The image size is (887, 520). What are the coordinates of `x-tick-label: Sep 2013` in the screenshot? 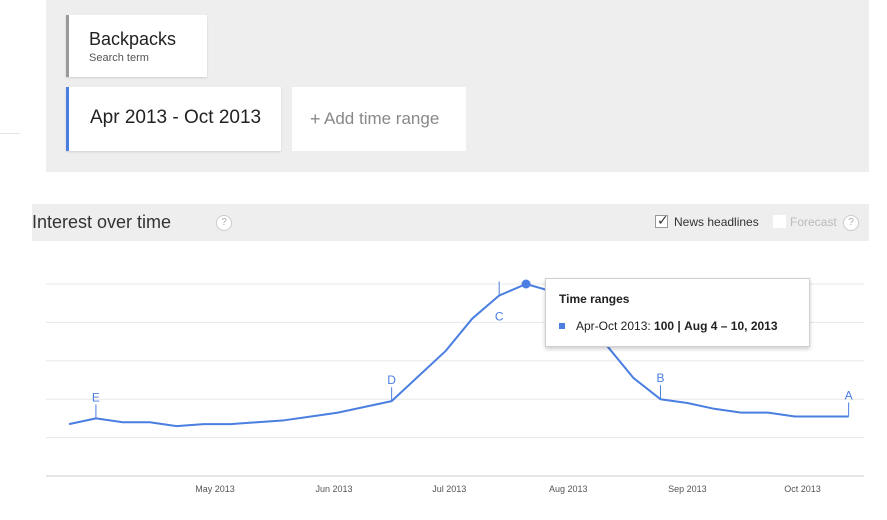 It's located at (687, 489).